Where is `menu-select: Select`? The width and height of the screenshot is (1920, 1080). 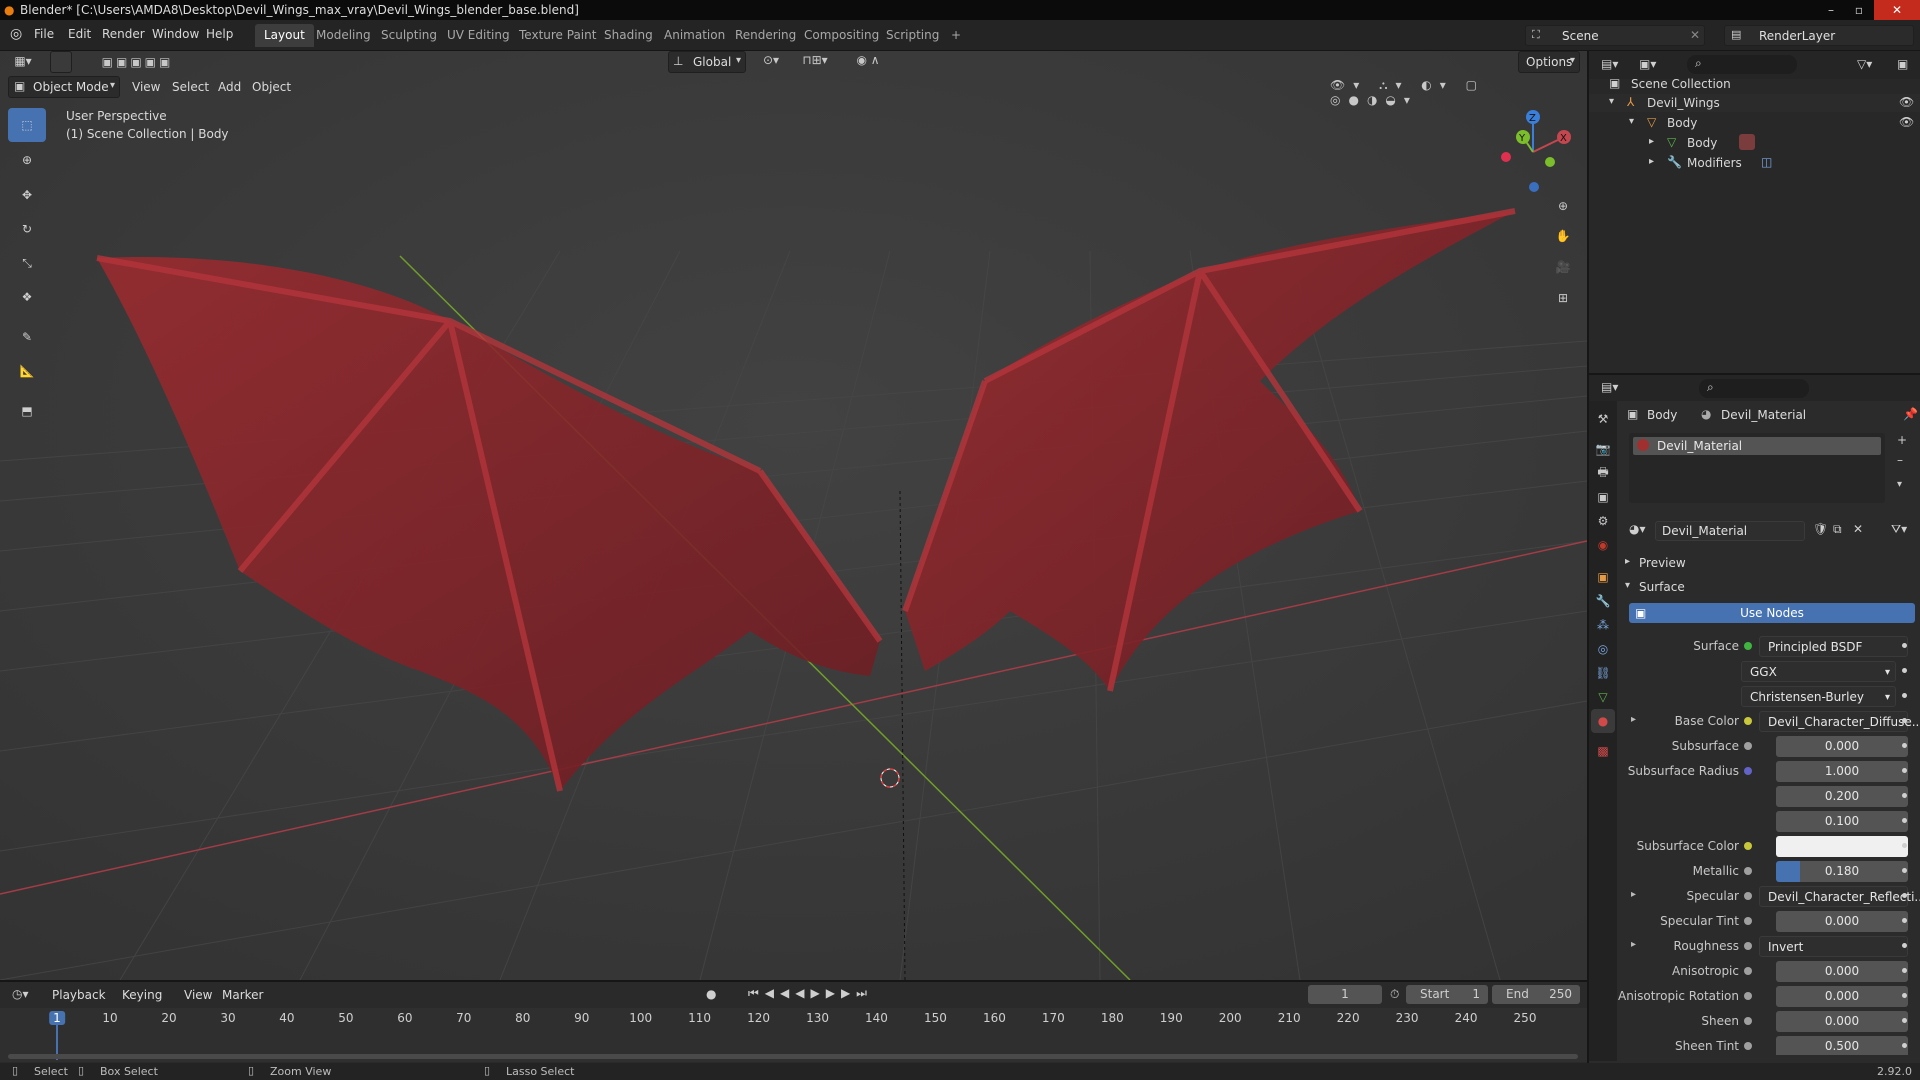 menu-select: Select is located at coordinates (190, 87).